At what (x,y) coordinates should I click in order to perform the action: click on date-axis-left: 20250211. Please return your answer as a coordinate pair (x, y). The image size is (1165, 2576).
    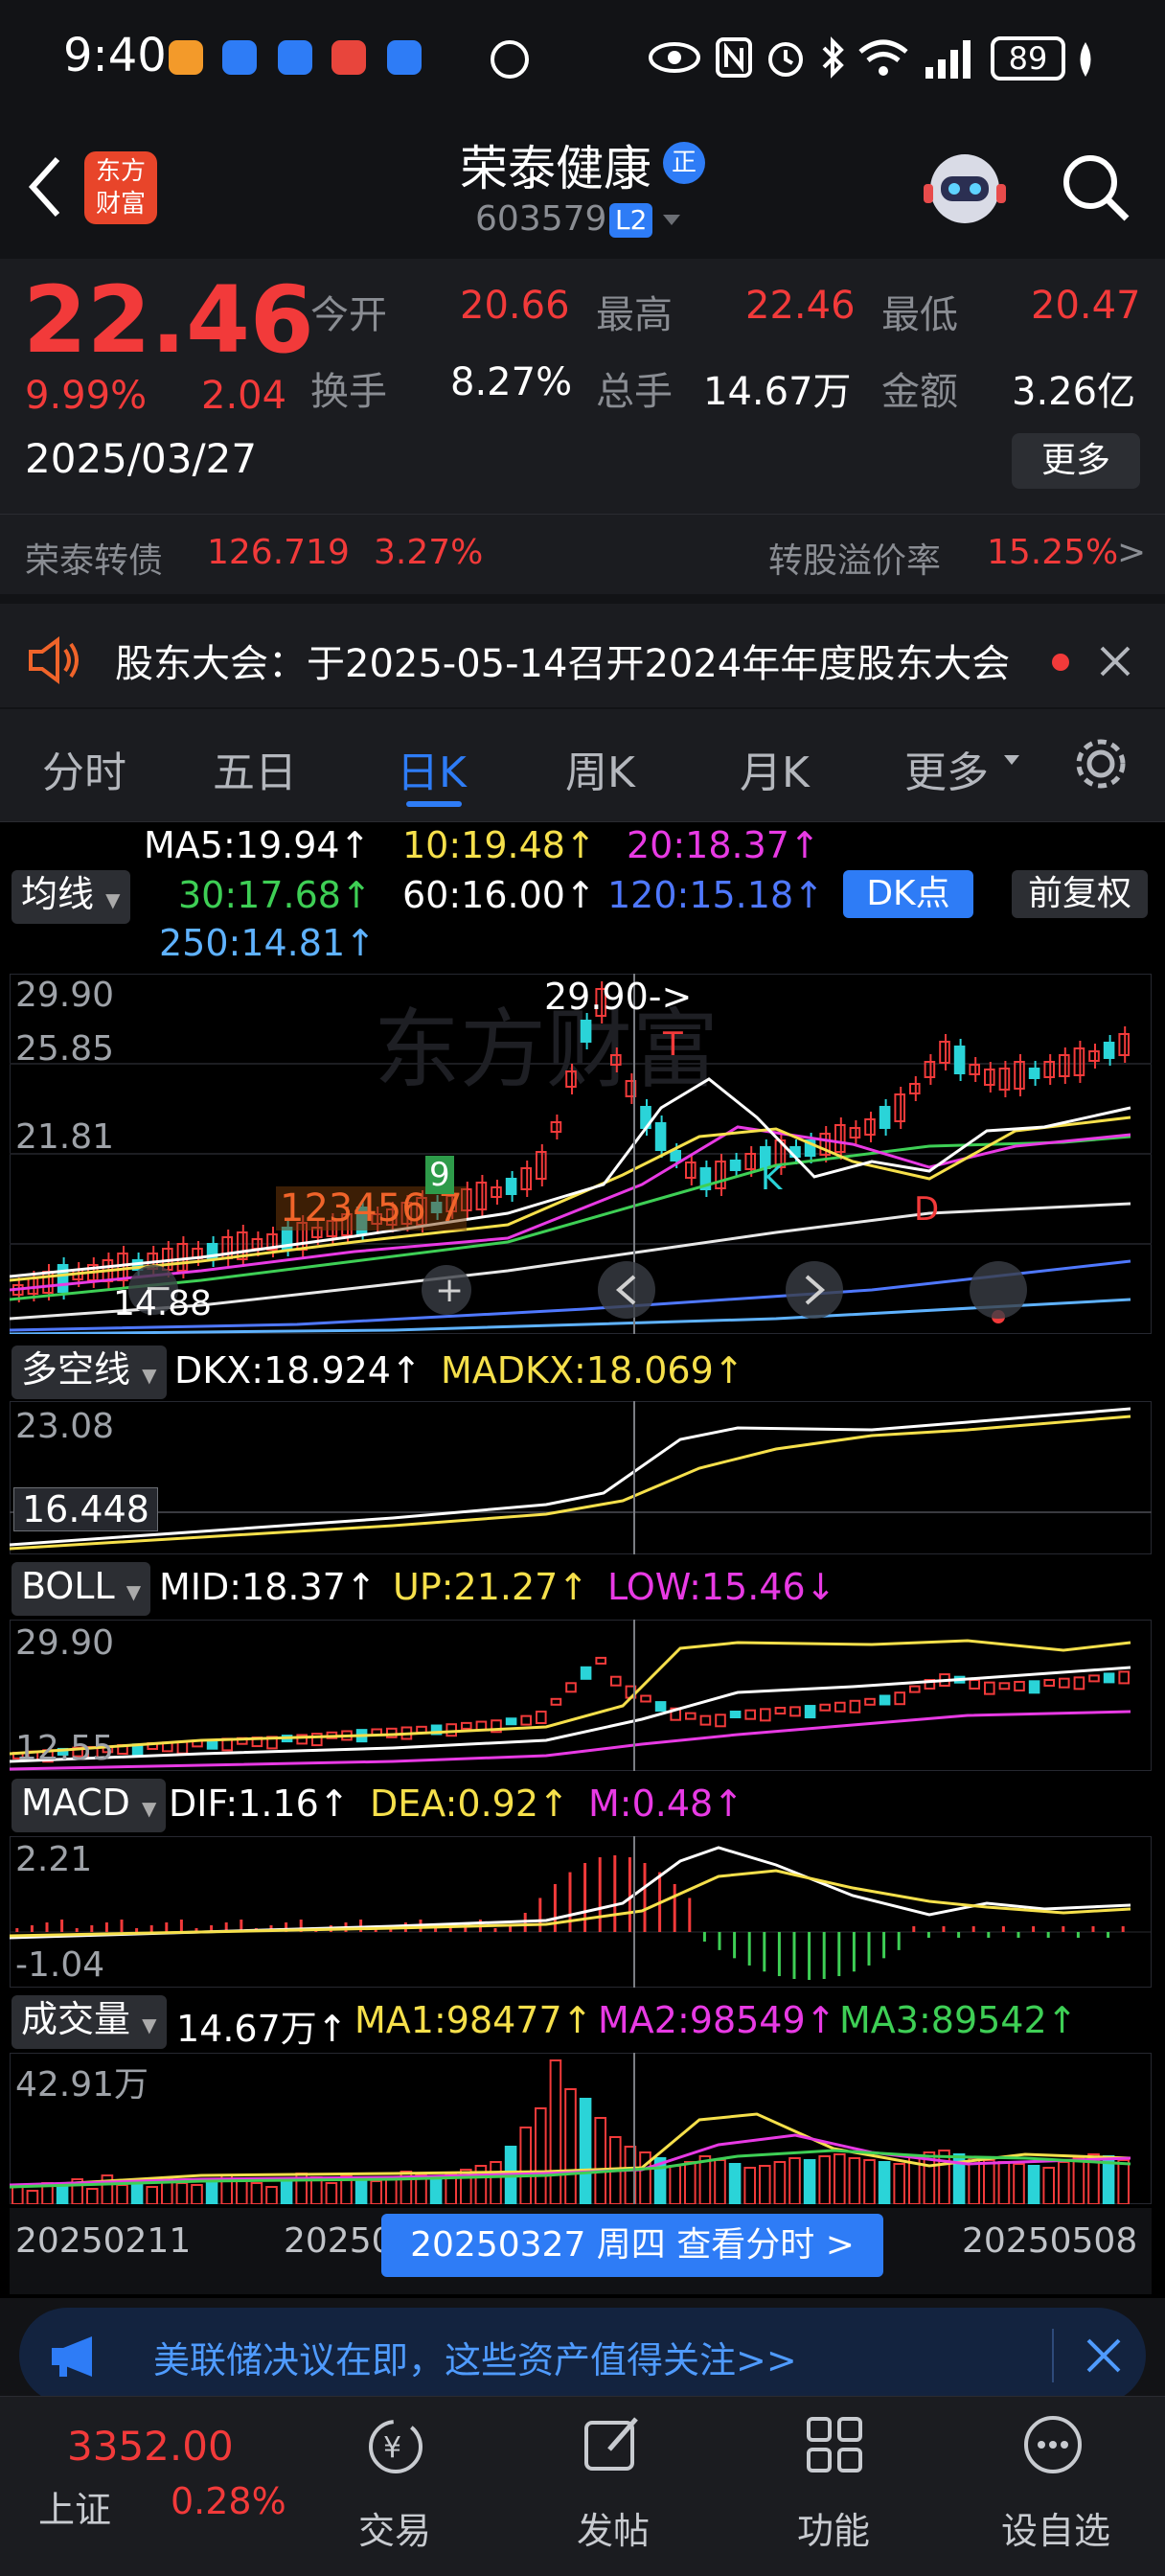
    Looking at the image, I should click on (103, 2241).